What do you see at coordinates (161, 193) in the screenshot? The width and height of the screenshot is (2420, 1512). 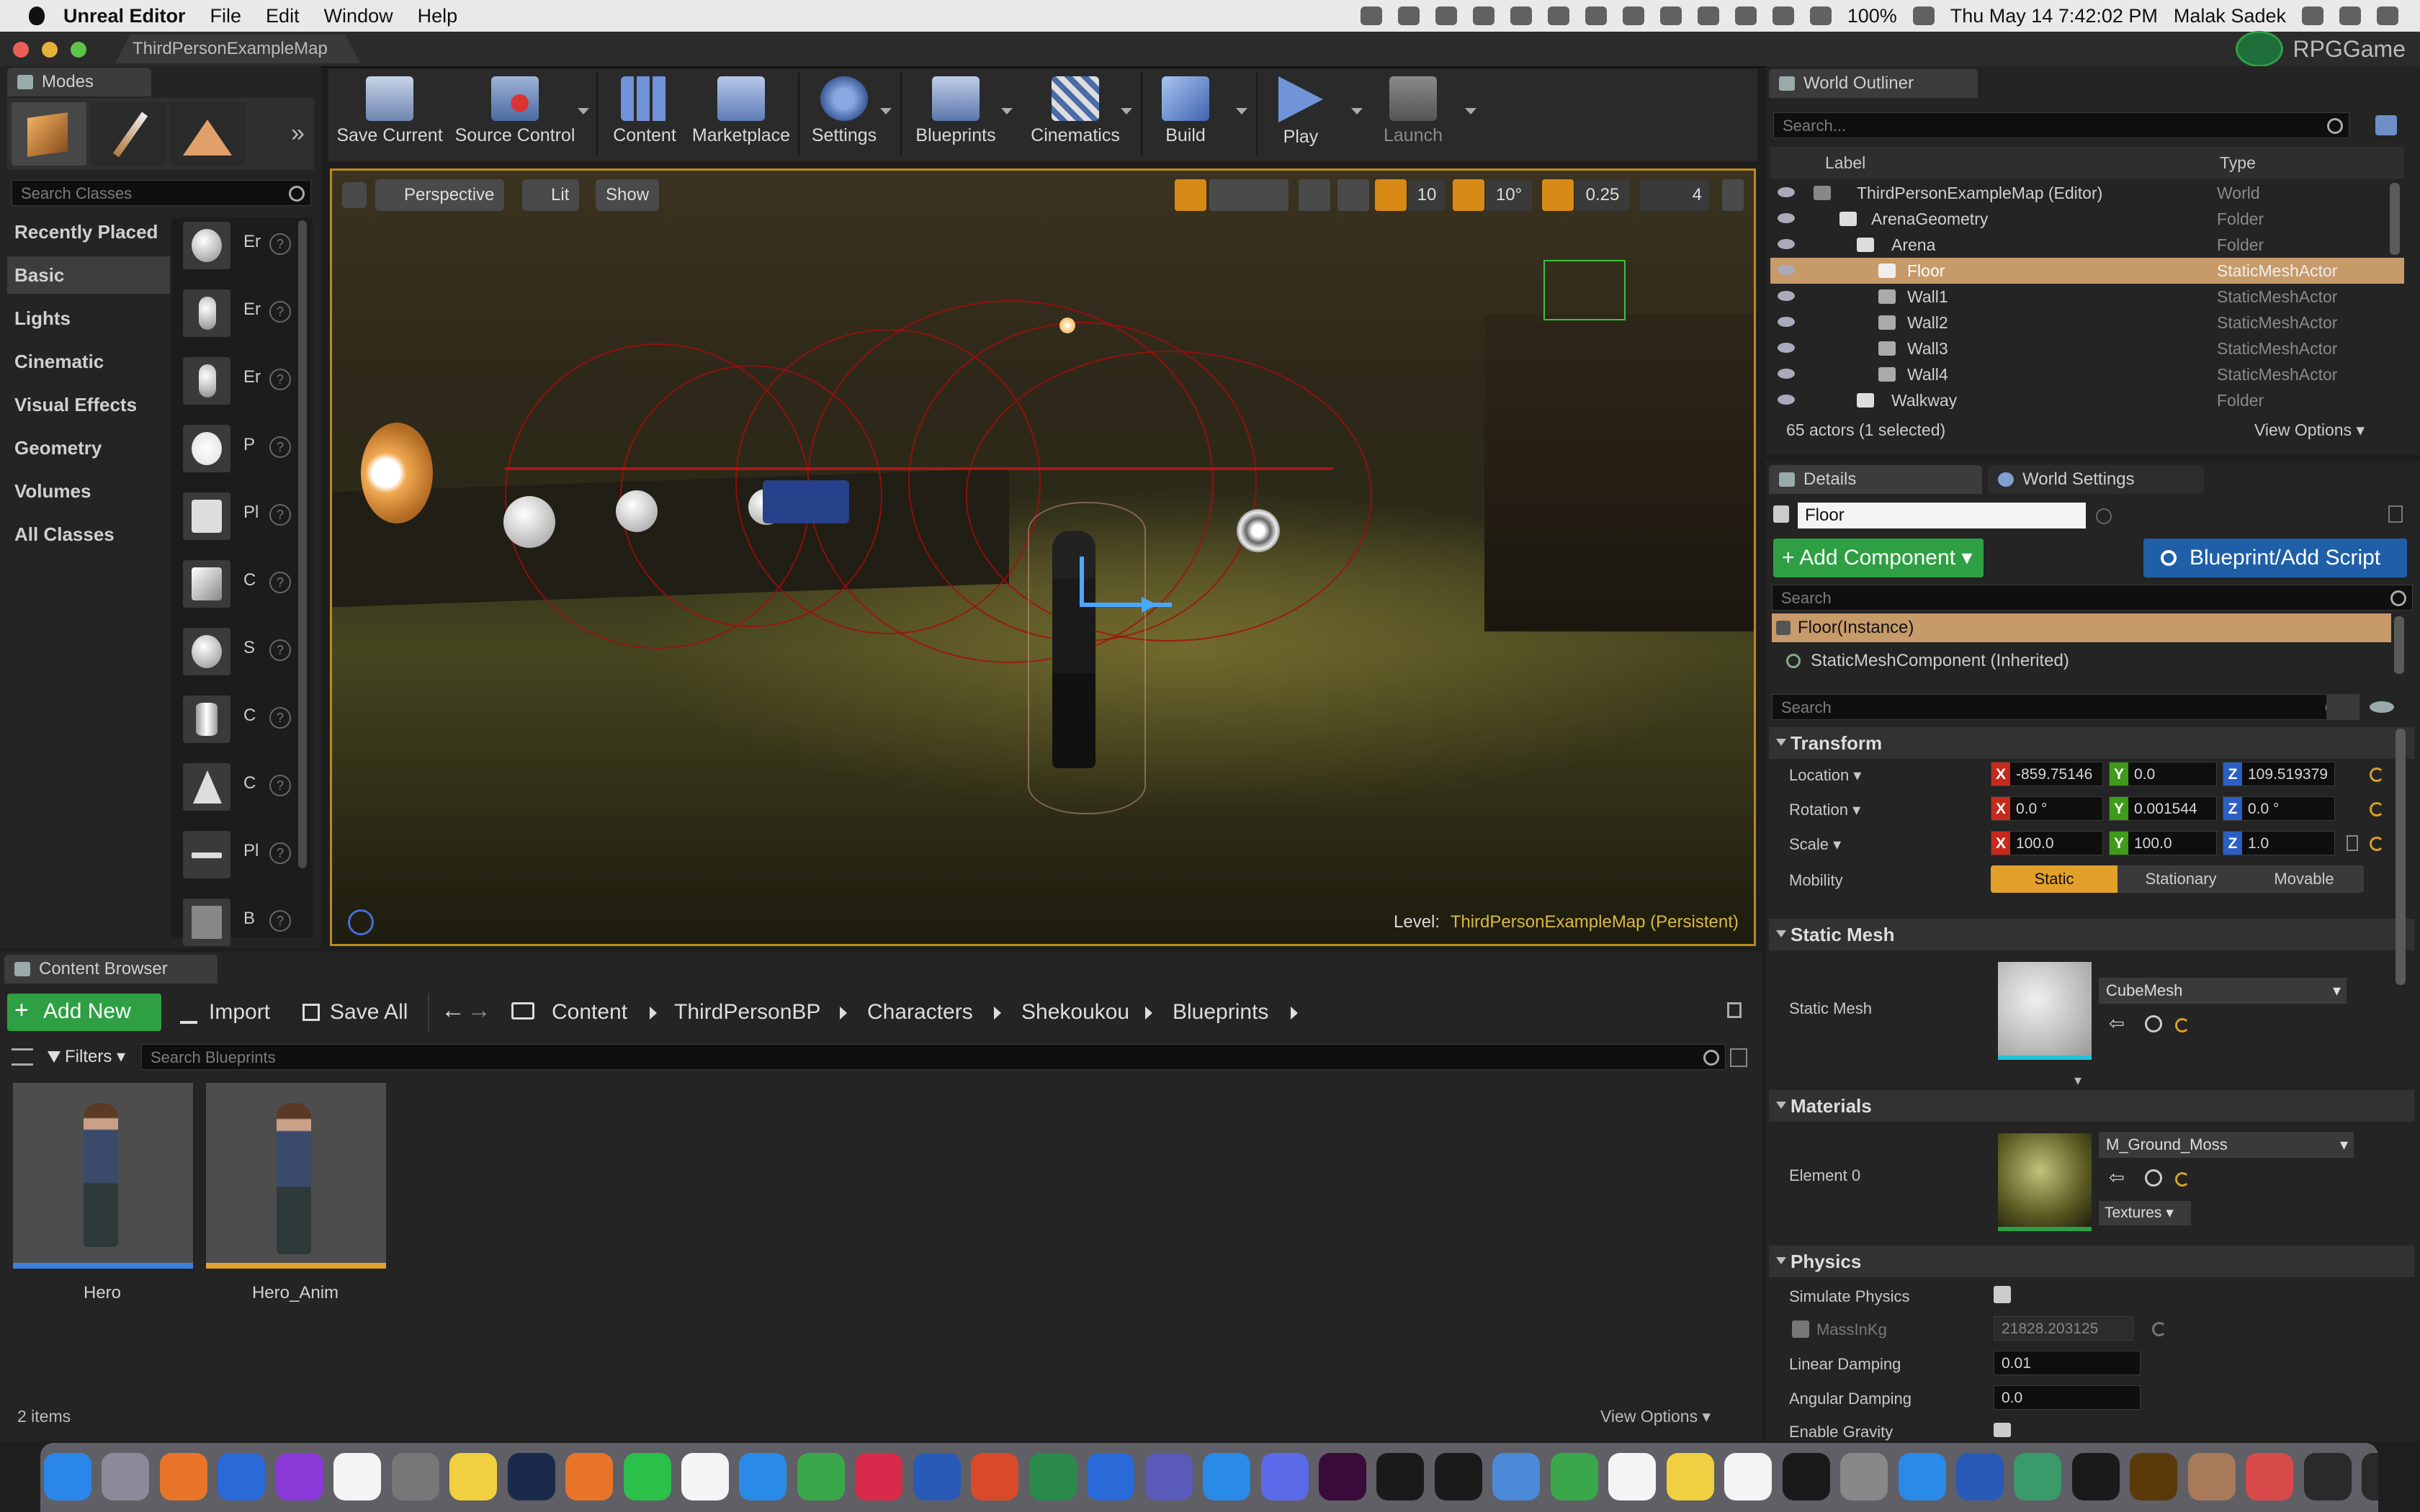 I see `search-classes-input: Search Classes` at bounding box center [161, 193].